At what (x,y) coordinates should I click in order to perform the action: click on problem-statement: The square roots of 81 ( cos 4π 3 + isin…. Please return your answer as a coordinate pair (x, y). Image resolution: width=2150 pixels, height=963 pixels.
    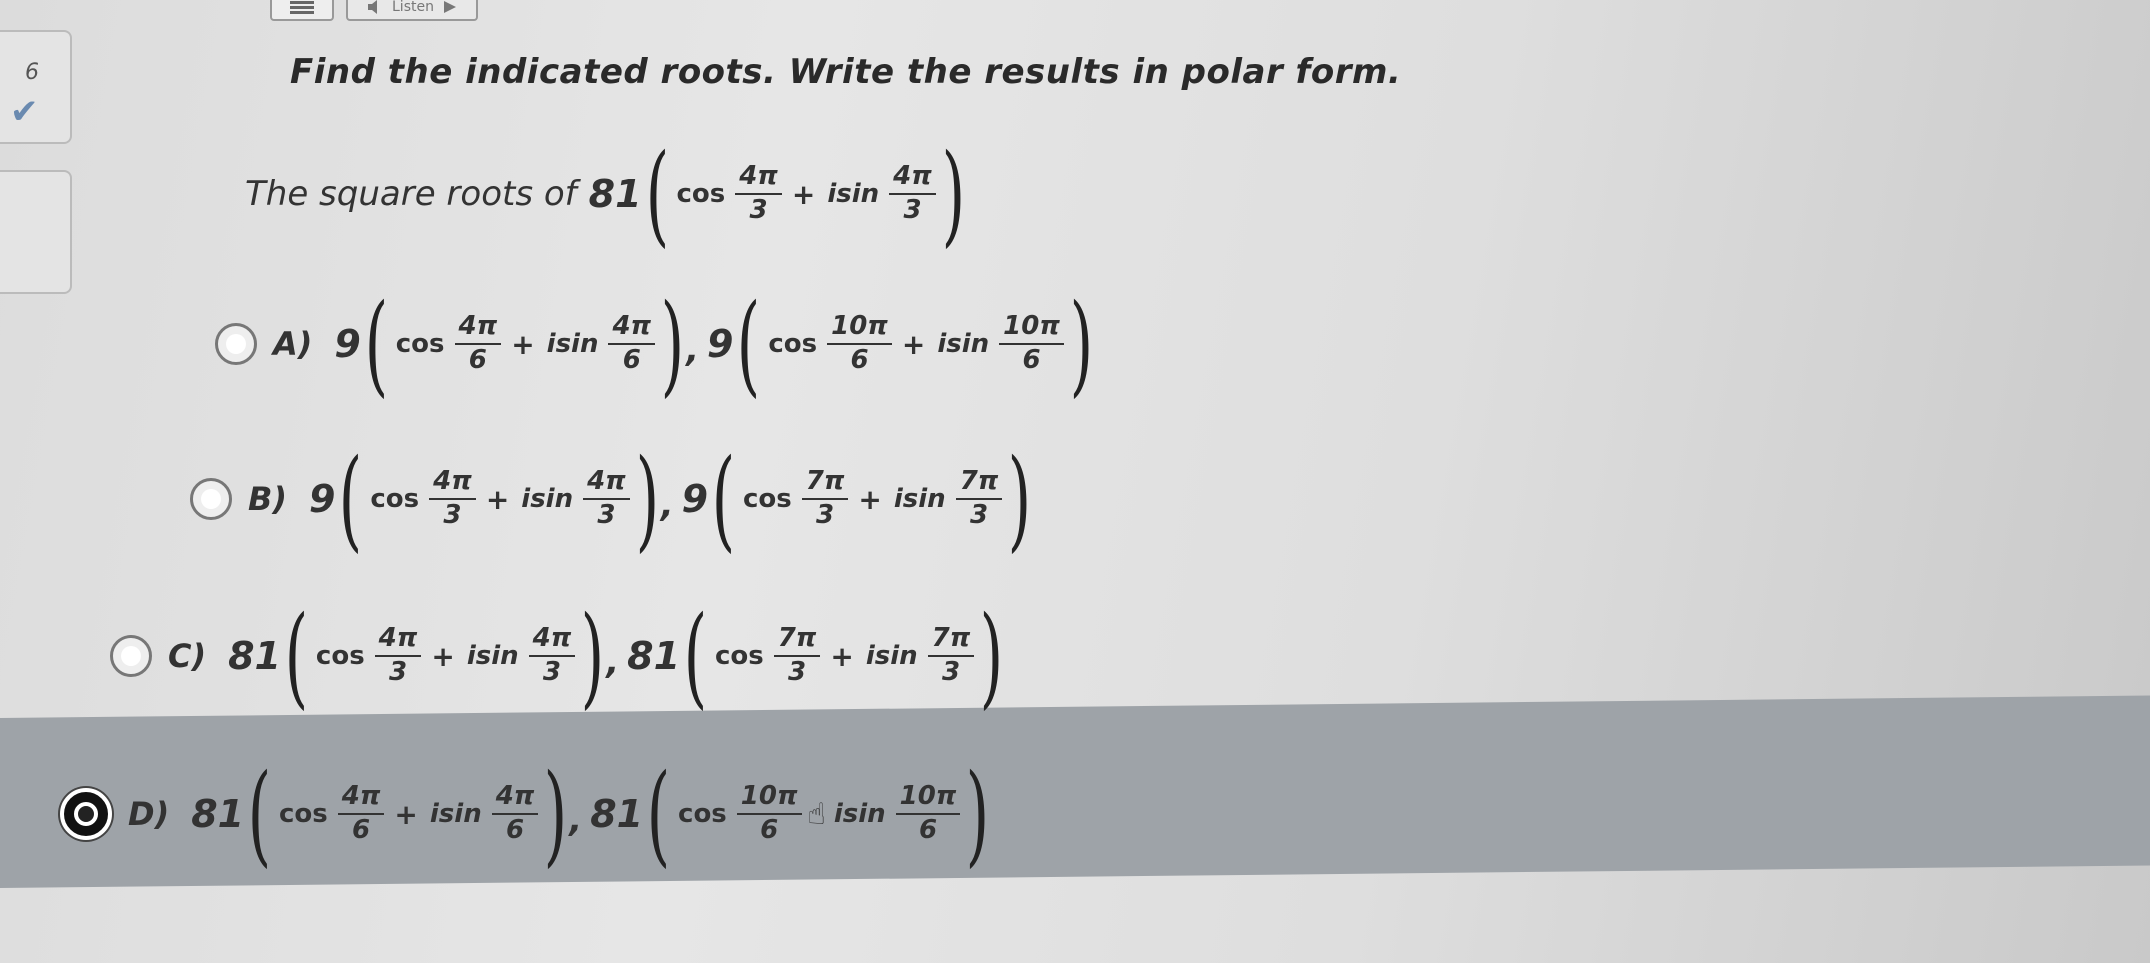
    Looking at the image, I should click on (605, 194).